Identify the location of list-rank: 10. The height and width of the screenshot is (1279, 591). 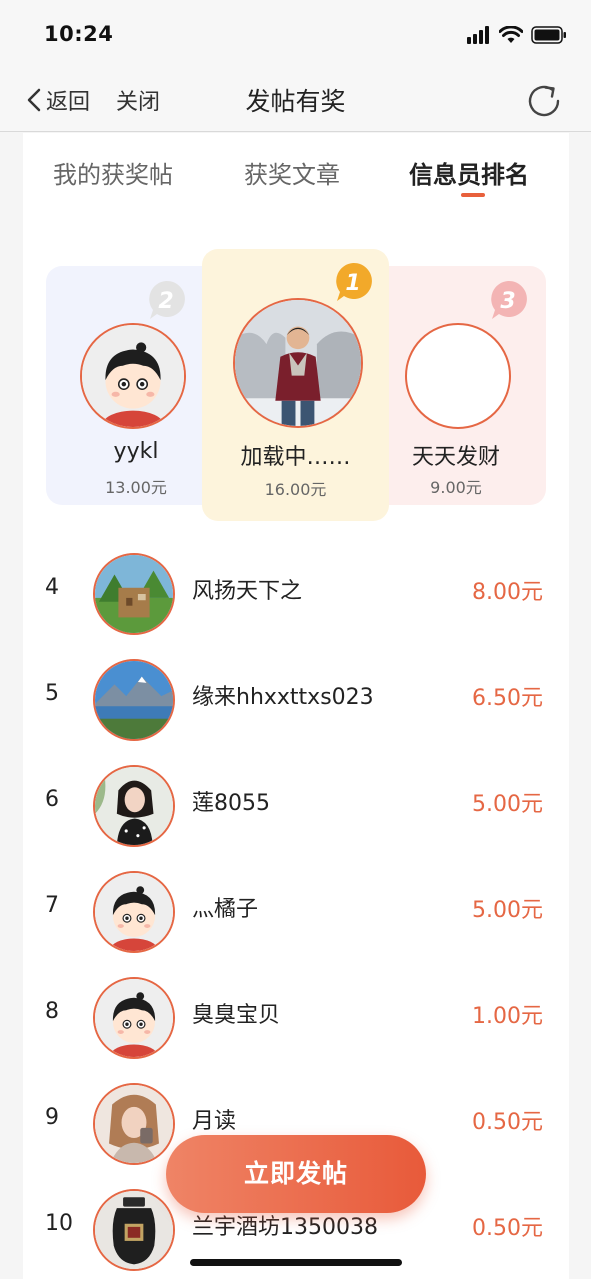
(59, 1223).